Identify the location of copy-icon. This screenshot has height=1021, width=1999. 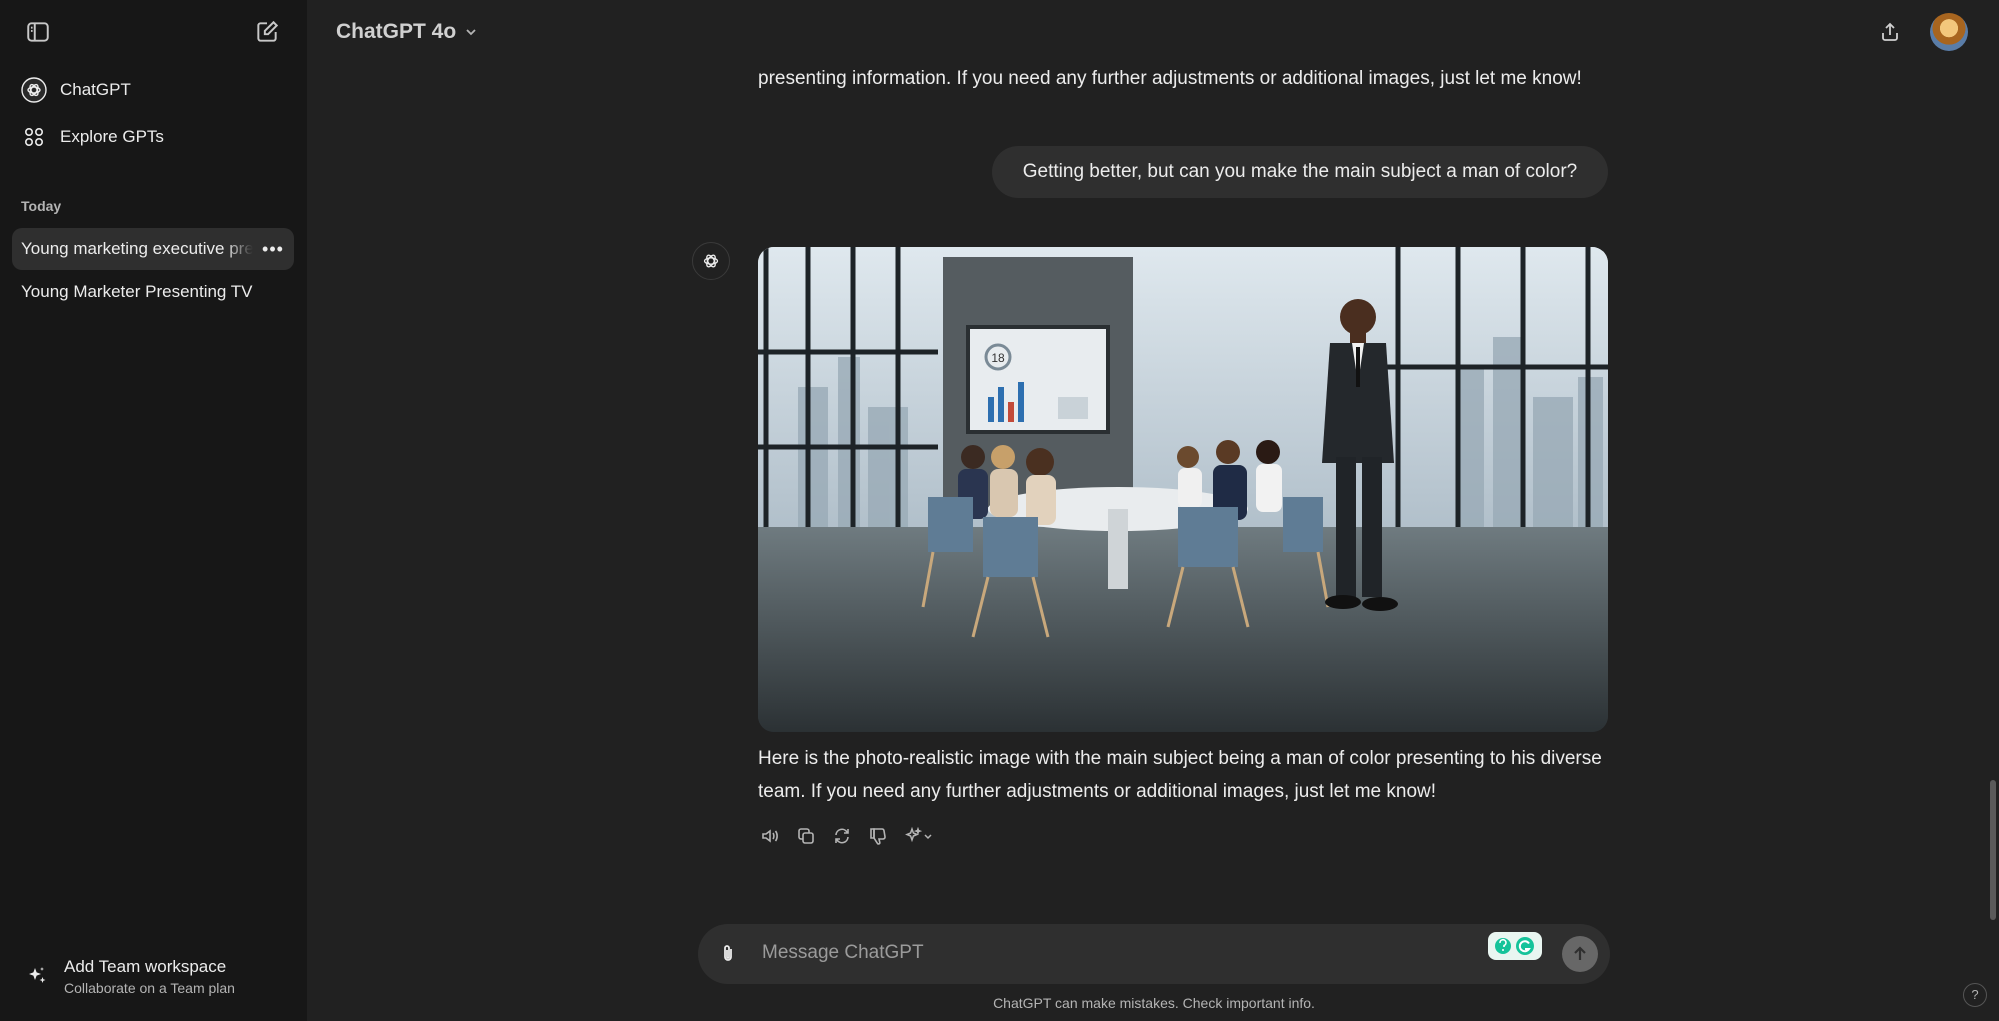
(806, 836).